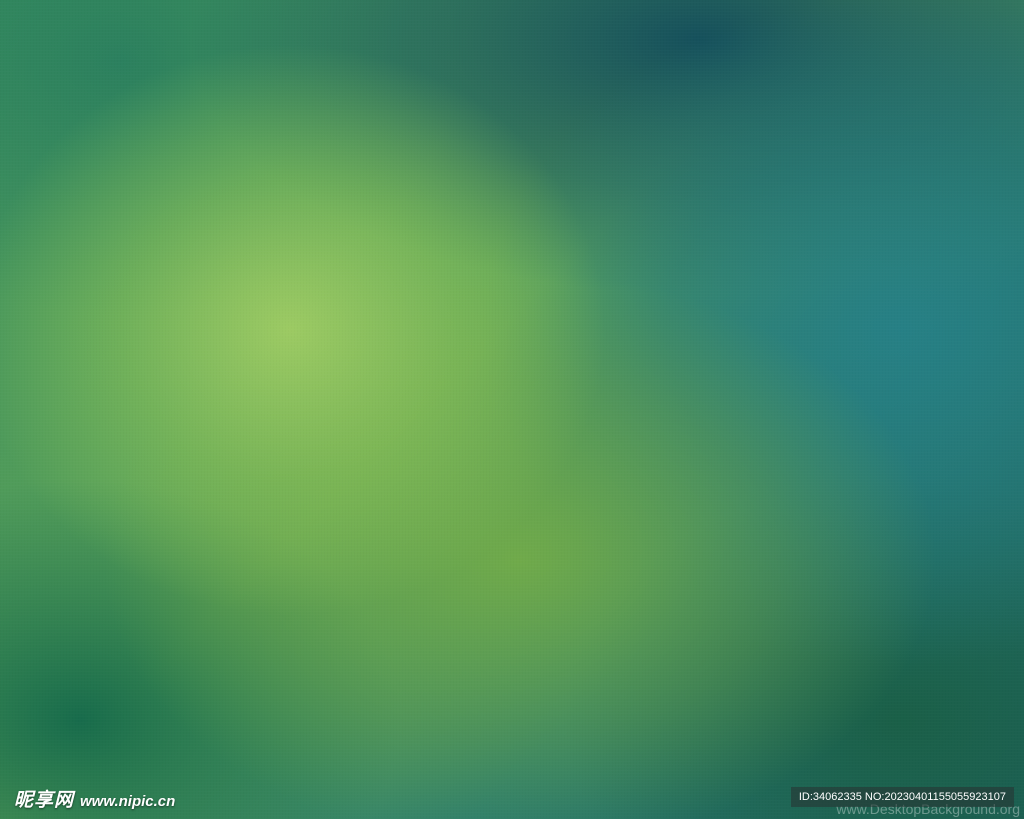 Image resolution: width=1024 pixels, height=819 pixels. I want to click on nipic-logo-text: 昵享网, so click(44, 800).